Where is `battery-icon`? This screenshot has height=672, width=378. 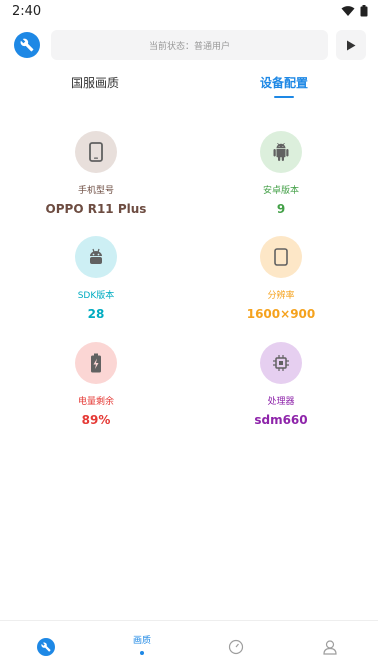
battery-icon is located at coordinates (96, 363).